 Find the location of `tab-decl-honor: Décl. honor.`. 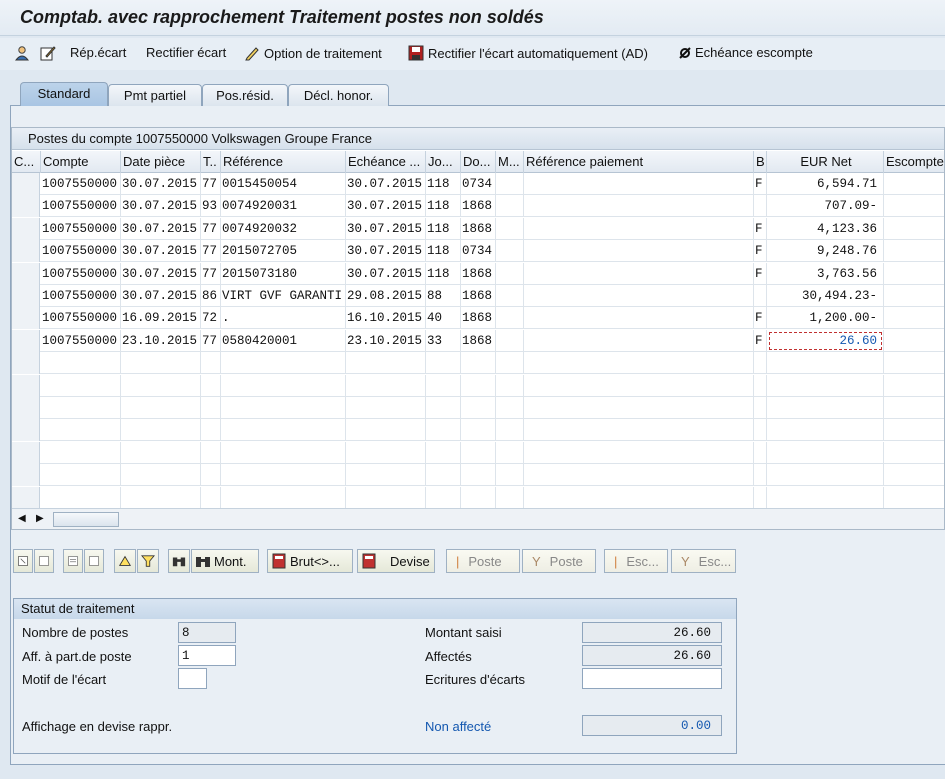

tab-decl-honor: Décl. honor. is located at coordinates (338, 95).